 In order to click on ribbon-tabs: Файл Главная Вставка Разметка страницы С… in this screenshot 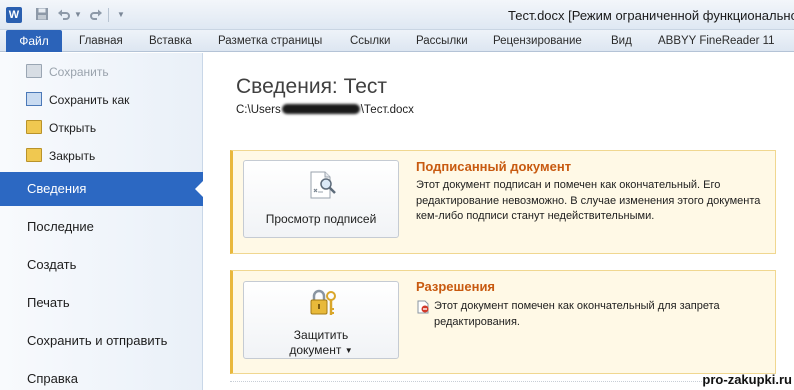, I will do `click(397, 41)`.